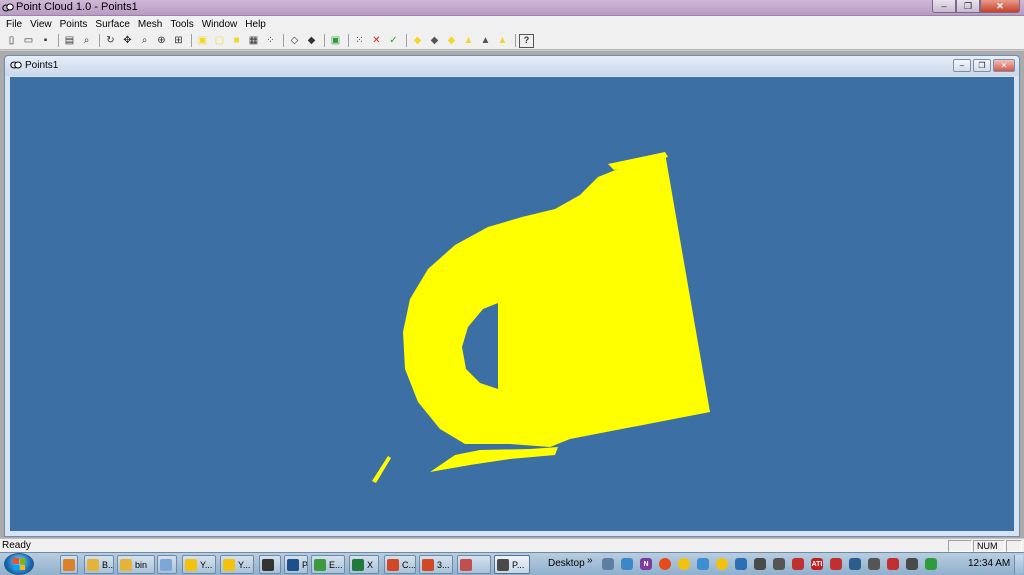 The width and height of the screenshot is (1024, 575). I want to click on shield-icon, so click(836, 564).